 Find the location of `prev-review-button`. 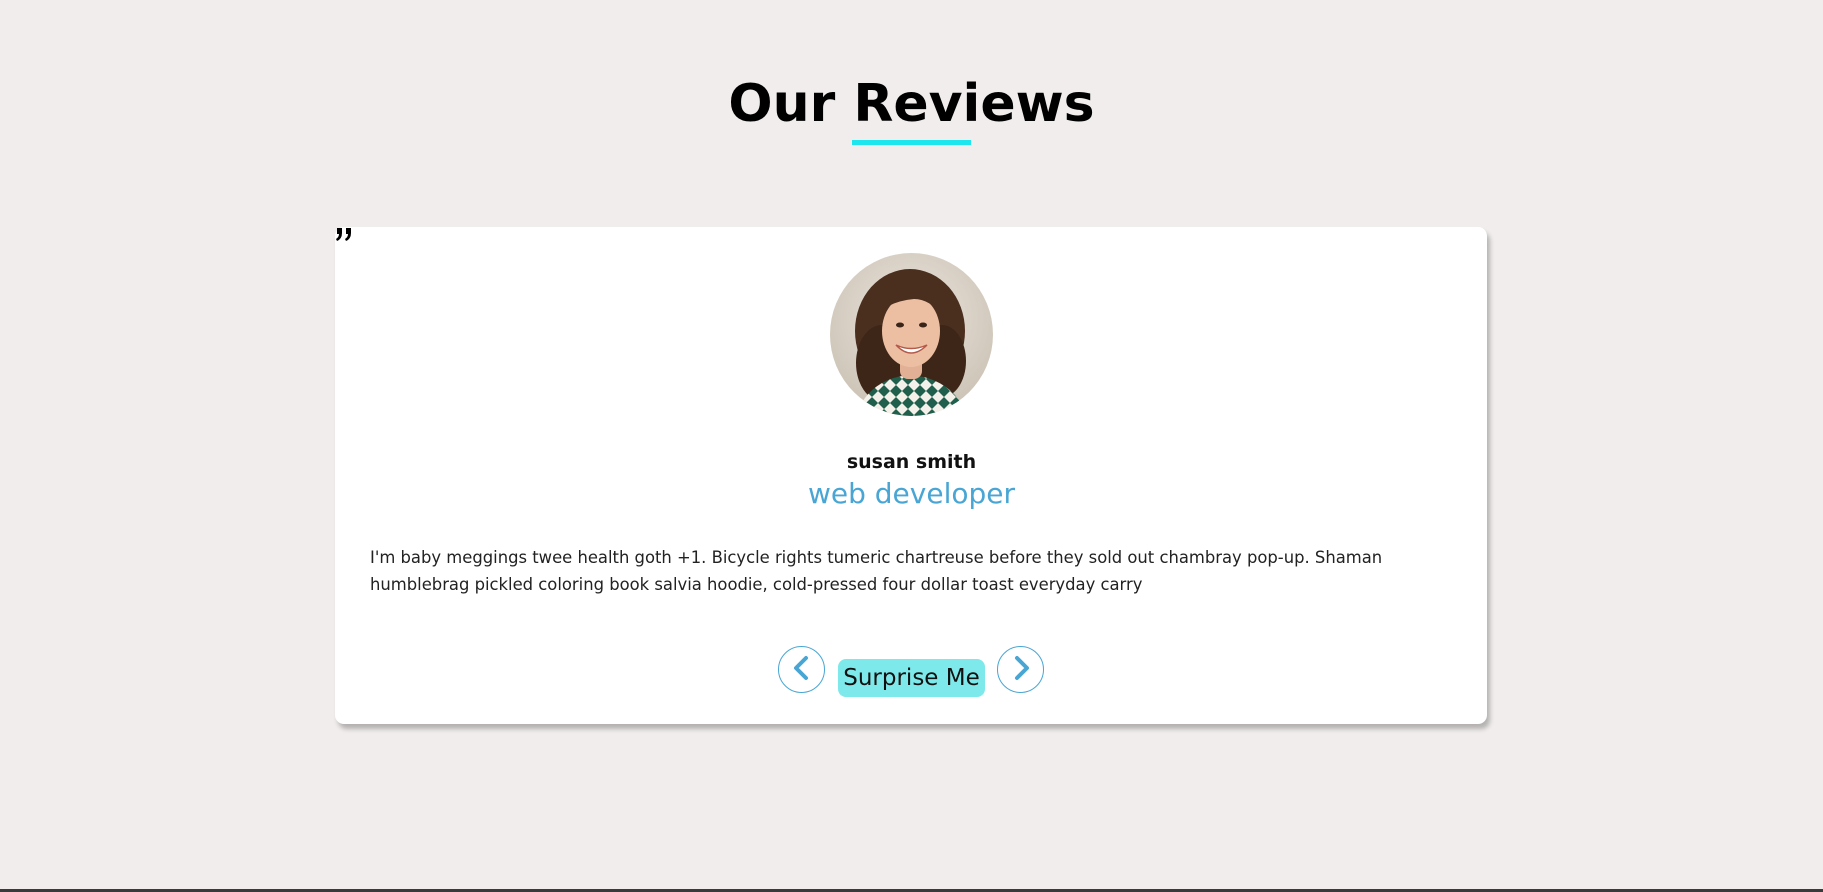

prev-review-button is located at coordinates (801, 669).